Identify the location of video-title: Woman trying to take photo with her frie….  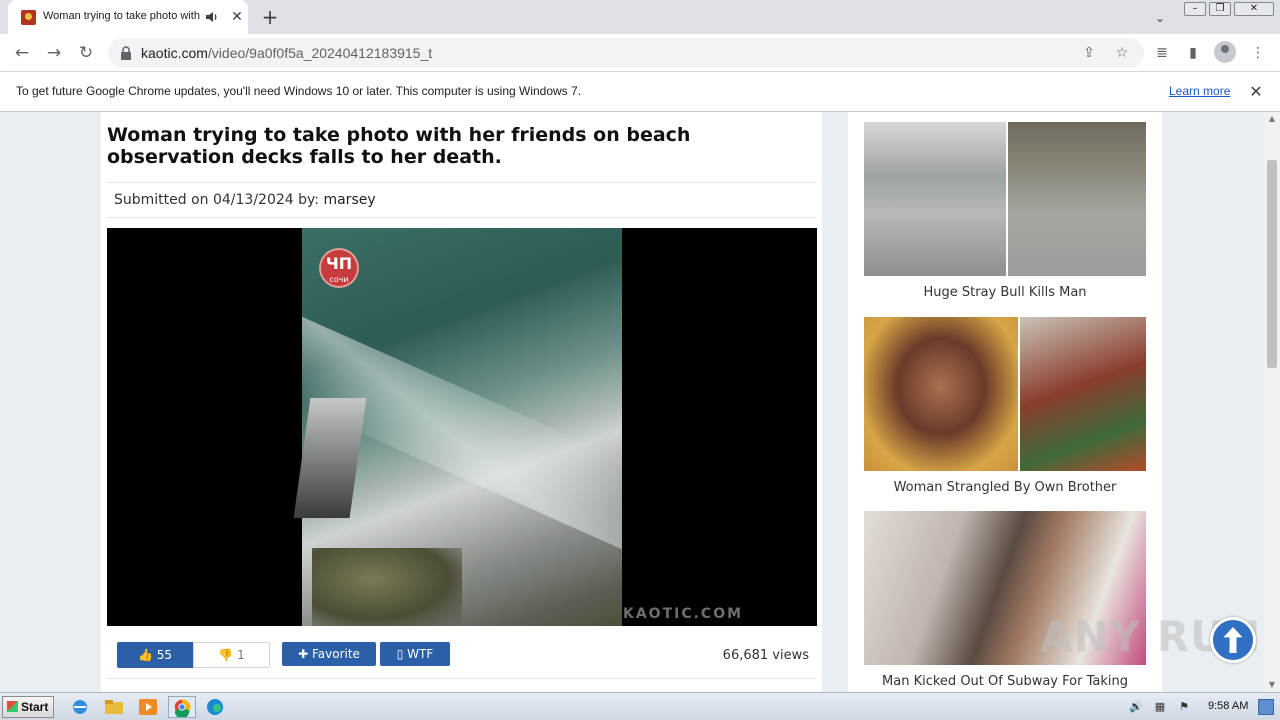
(399, 146).